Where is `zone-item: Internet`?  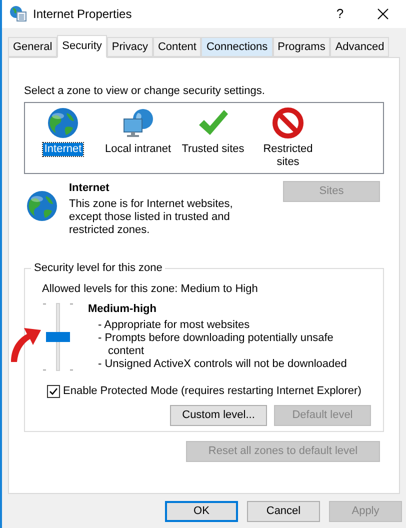 zone-item: Internet is located at coordinates (63, 131).